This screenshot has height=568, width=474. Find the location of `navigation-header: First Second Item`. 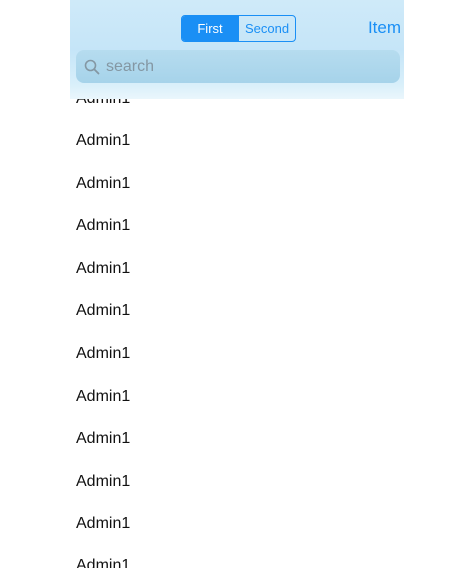

navigation-header: First Second Item is located at coordinates (237, 49).